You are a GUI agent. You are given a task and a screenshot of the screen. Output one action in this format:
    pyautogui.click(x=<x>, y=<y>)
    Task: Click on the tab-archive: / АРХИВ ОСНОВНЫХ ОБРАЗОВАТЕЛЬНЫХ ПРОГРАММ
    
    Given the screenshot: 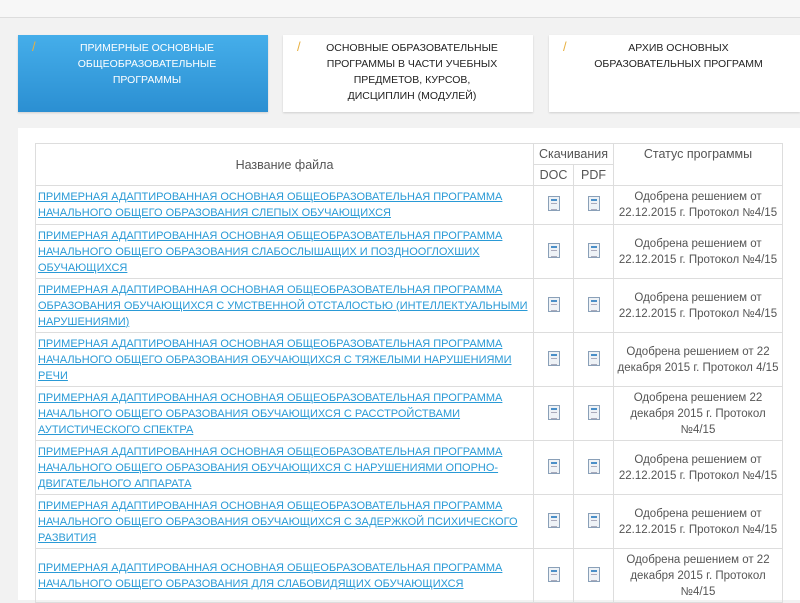 What is the action you would take?
    pyautogui.click(x=674, y=73)
    